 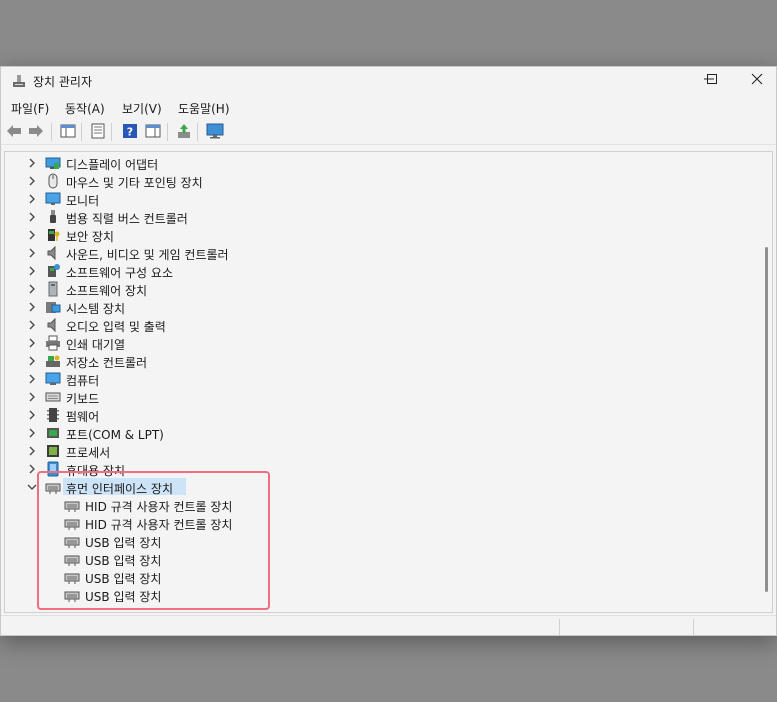 I want to click on monitor-icon, so click(x=53, y=199).